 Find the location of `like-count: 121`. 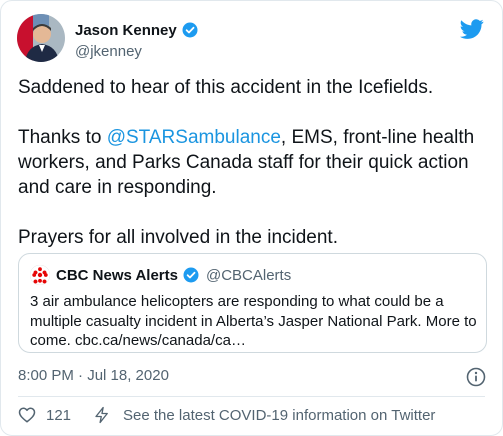

like-count: 121 is located at coordinates (58, 415).